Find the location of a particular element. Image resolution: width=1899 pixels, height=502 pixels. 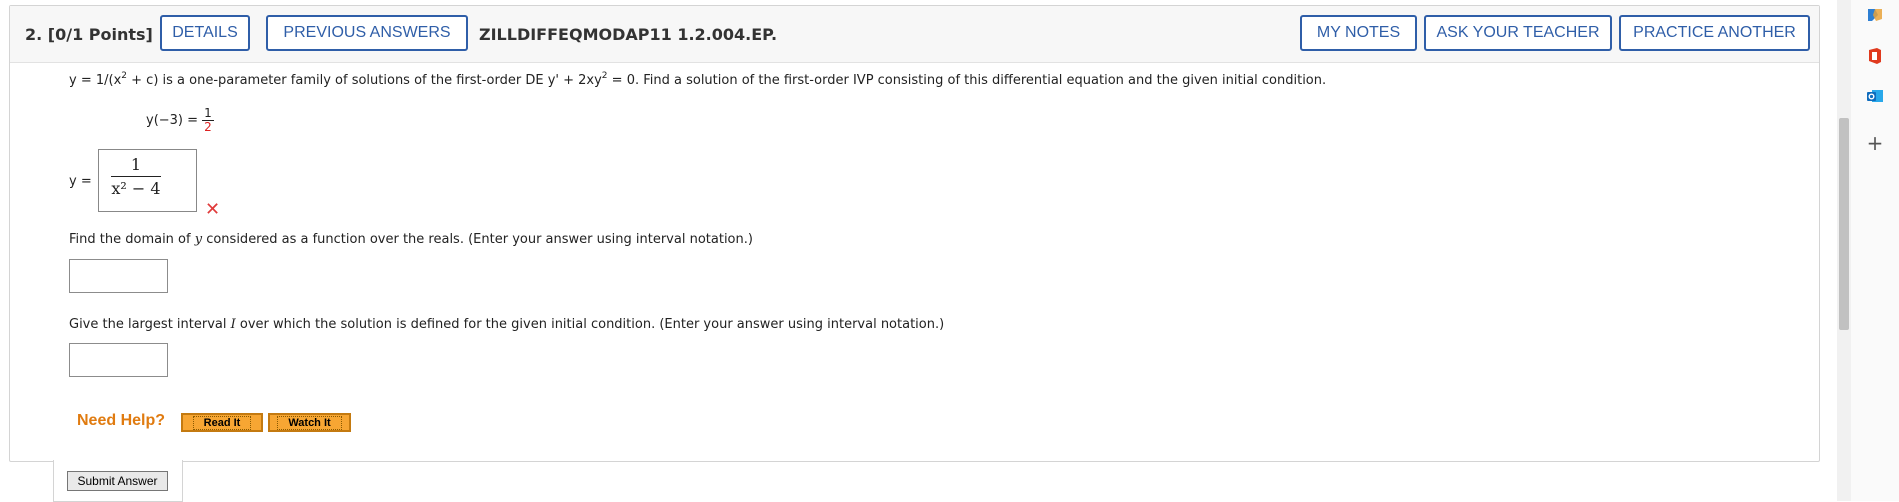

watch-it-label: Watch It is located at coordinates (309, 422).